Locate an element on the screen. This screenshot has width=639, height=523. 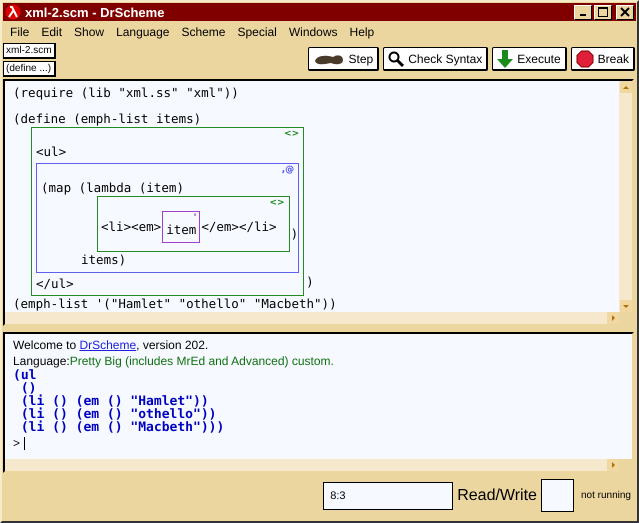
maximize-icon is located at coordinates (603, 12).